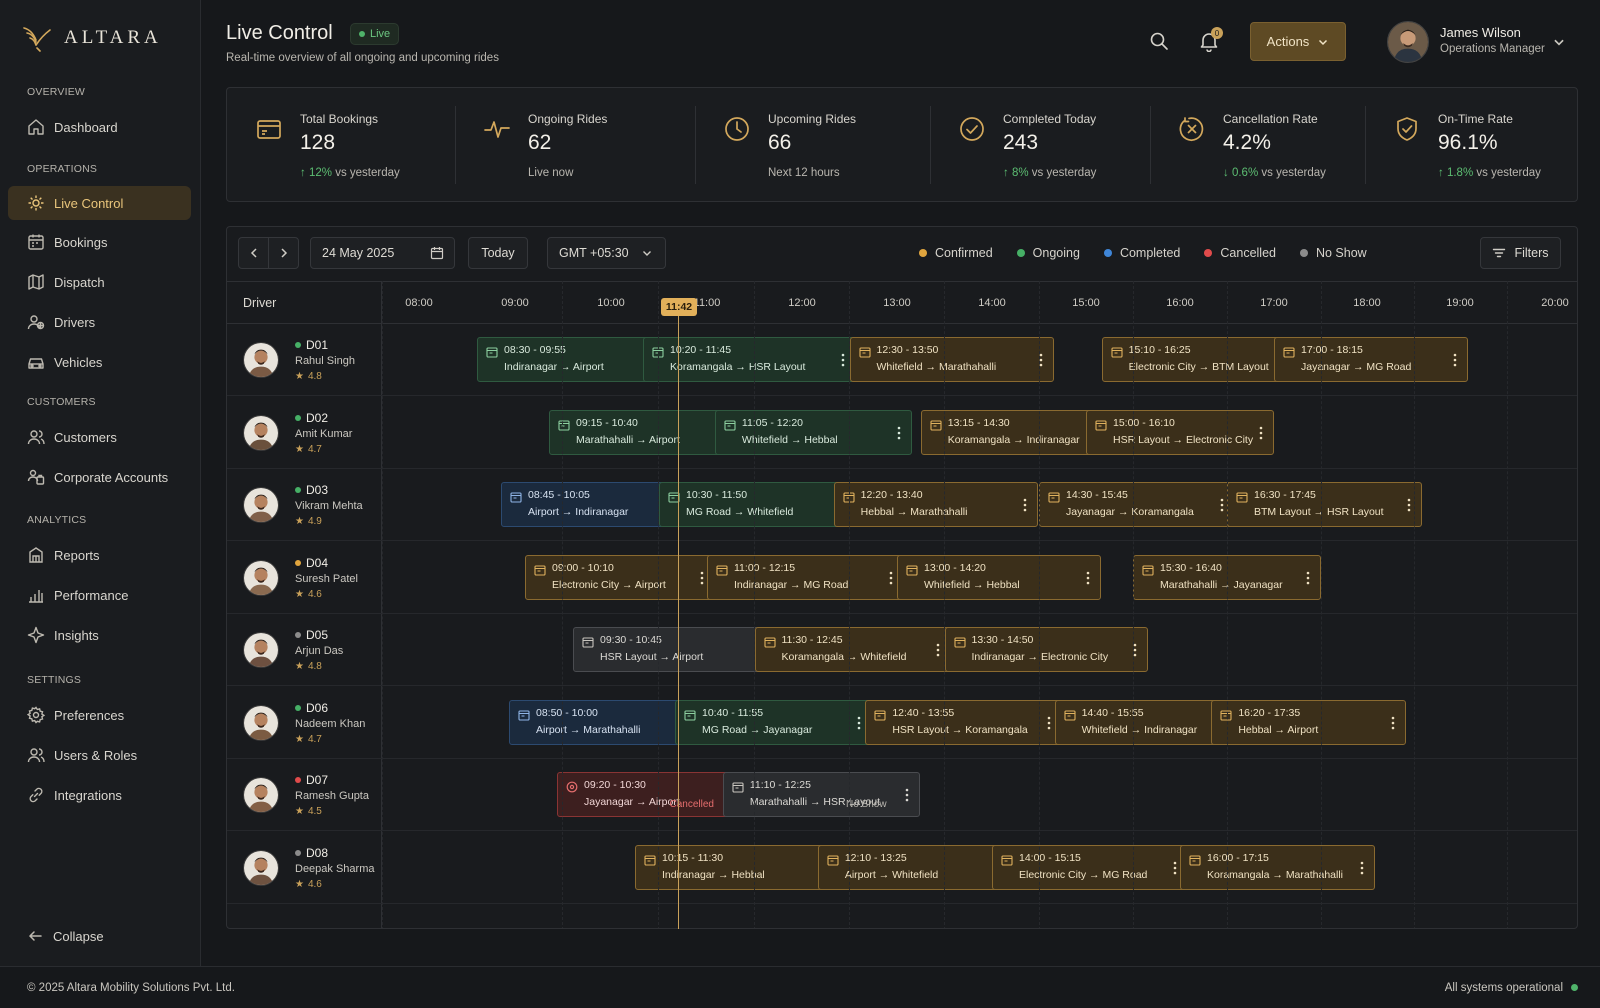  I want to click on users-roles-icon, so click(36, 755).